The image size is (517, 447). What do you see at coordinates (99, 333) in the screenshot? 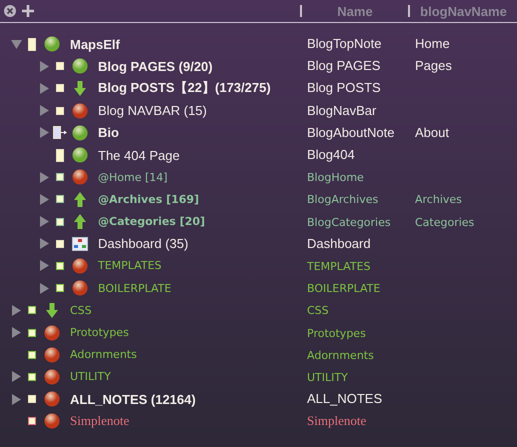
I see `note-title: Prototypes` at bounding box center [99, 333].